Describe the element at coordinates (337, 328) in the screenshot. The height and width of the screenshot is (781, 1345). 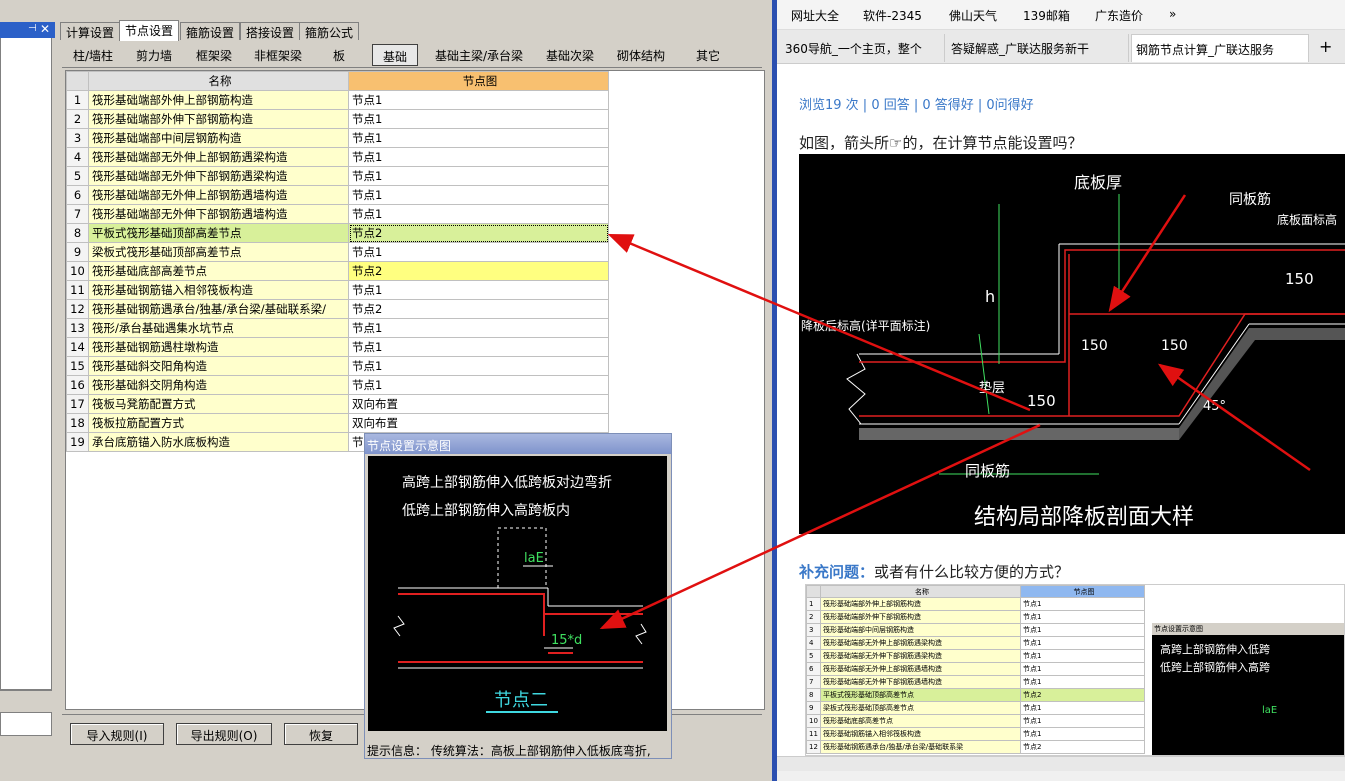
I see `table-row: 13 筏形/承台基础遇集水坑节点 节点1` at that location.